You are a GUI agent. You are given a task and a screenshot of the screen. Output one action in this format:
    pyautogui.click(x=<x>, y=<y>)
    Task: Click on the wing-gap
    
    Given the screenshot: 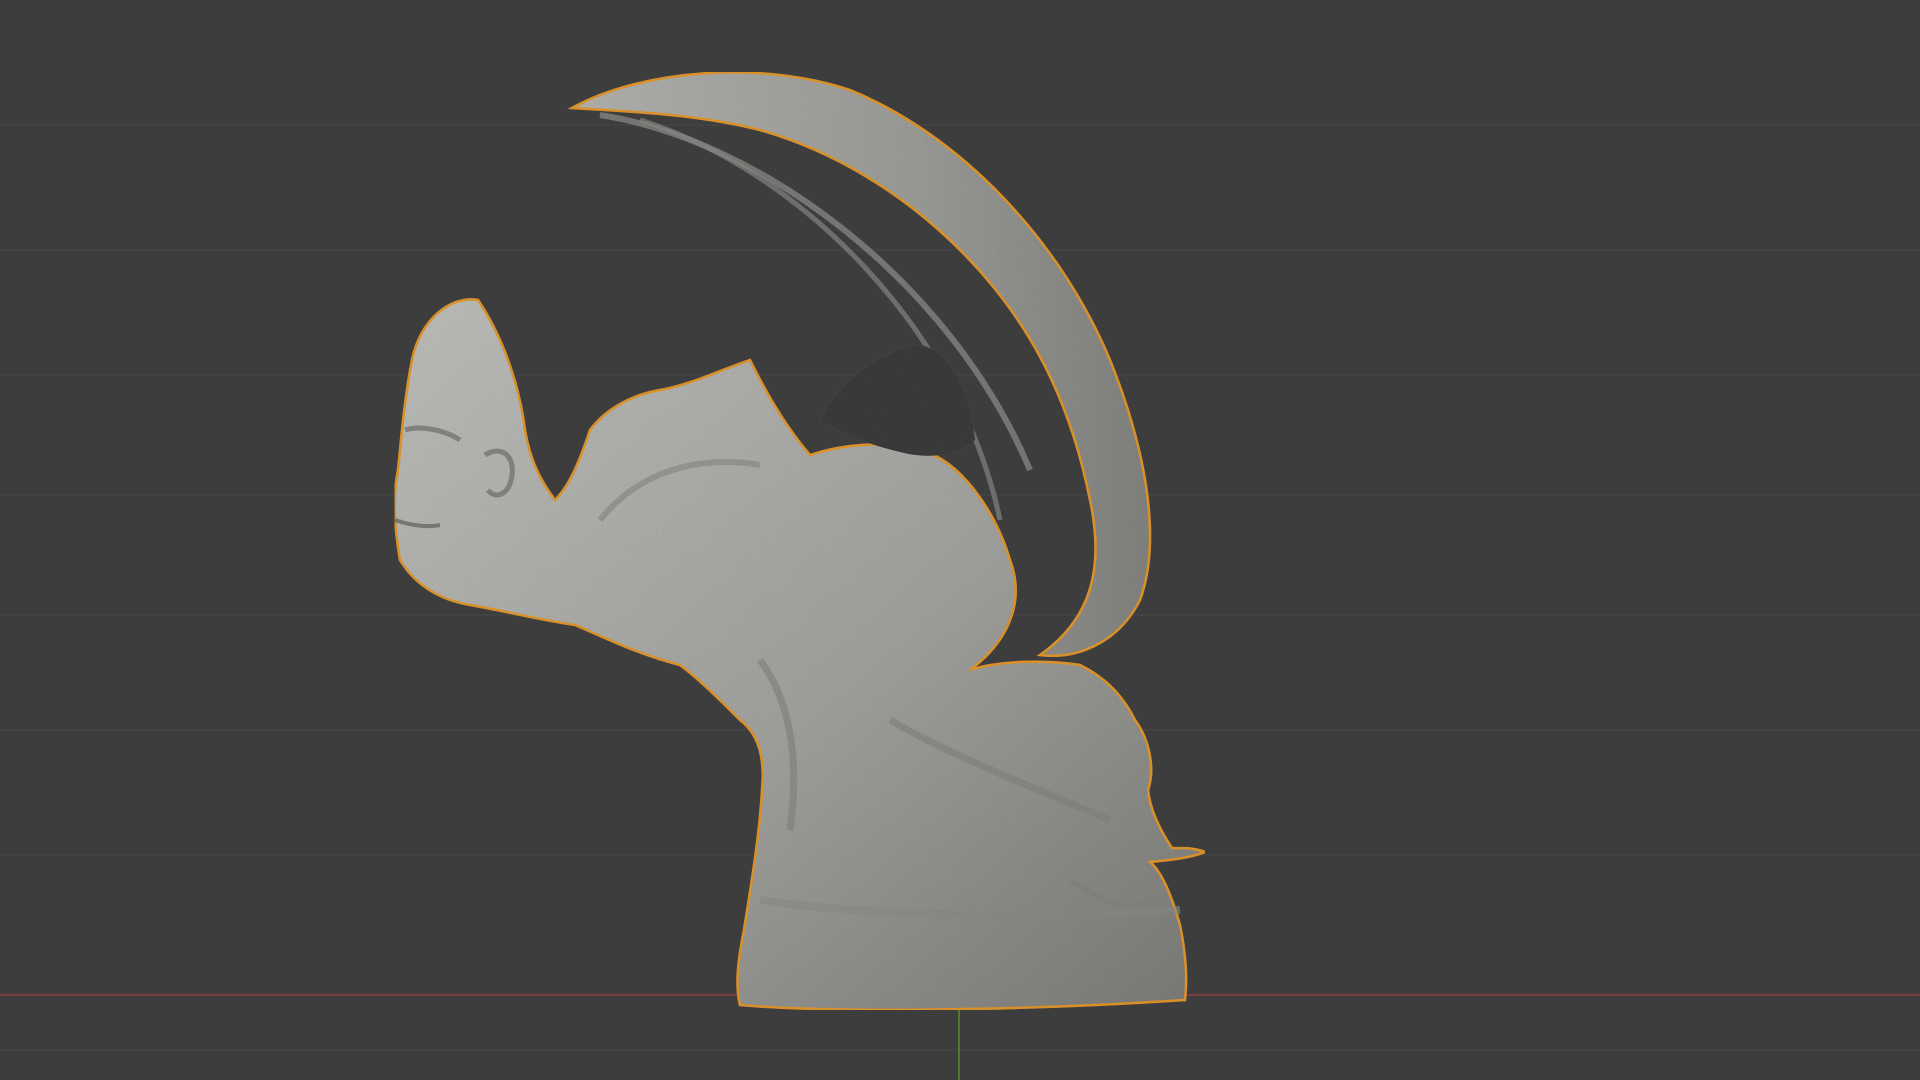 What is the action you would take?
    pyautogui.click(x=897, y=400)
    